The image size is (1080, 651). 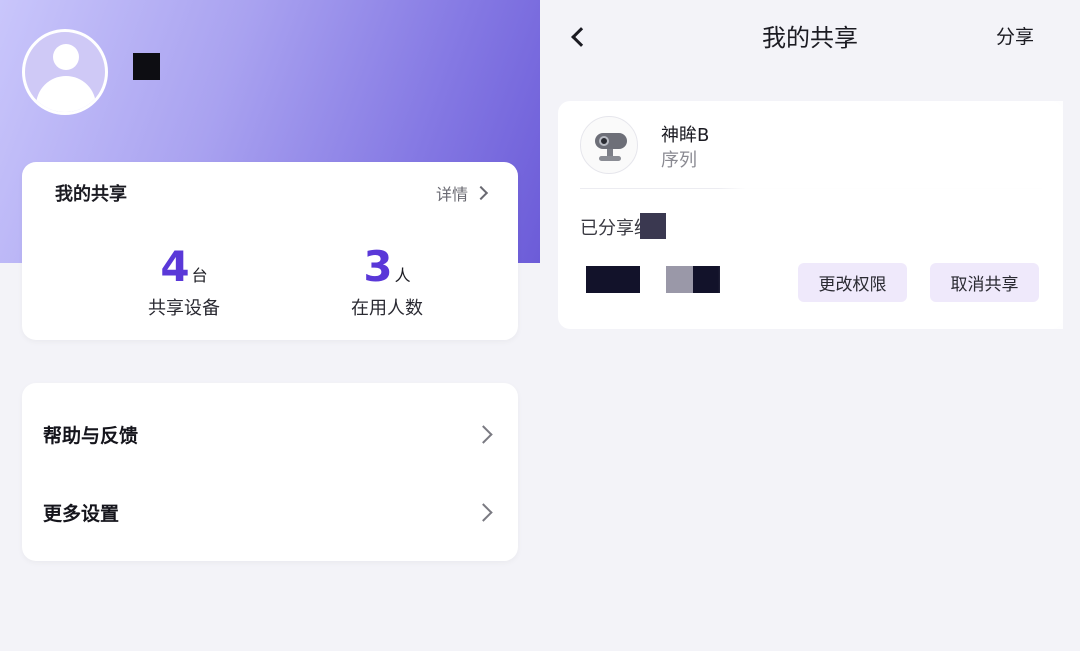 What do you see at coordinates (146, 66) in the screenshot?
I see `redacted-username` at bounding box center [146, 66].